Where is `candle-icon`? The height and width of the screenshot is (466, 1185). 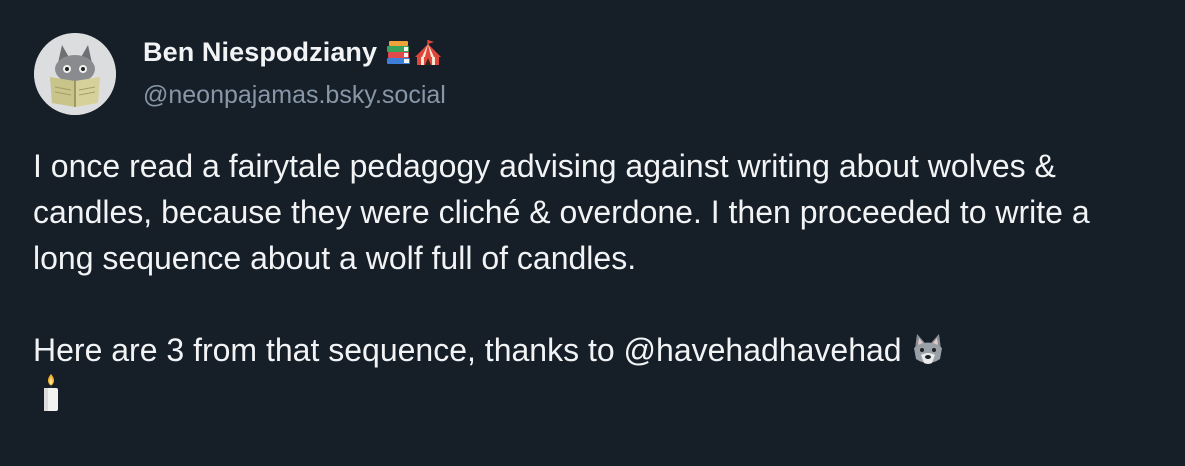
candle-icon is located at coordinates (51, 392).